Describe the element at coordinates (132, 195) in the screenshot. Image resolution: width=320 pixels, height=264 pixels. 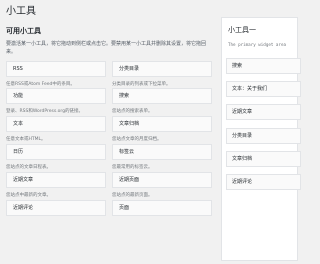
I see `widget-description: 您站点的最新页面。` at that location.